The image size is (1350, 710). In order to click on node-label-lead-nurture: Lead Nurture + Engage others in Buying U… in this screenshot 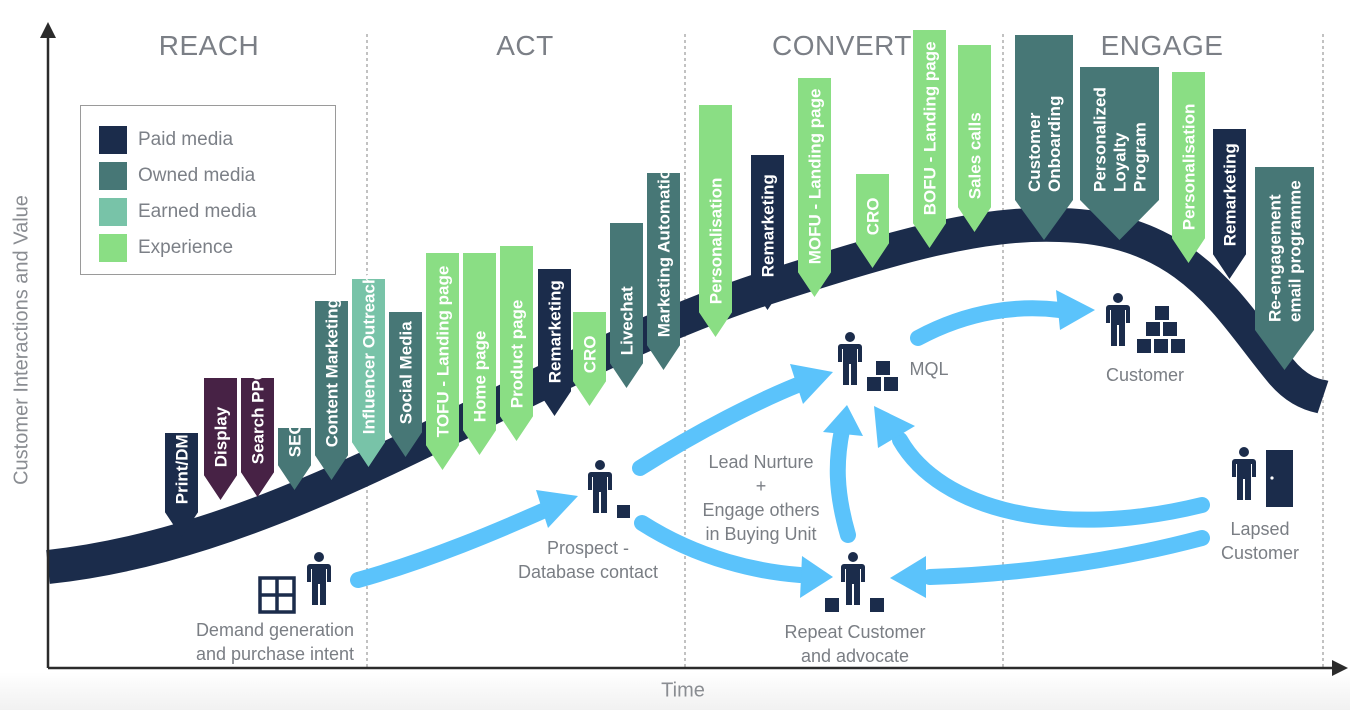, I will do `click(760, 498)`.